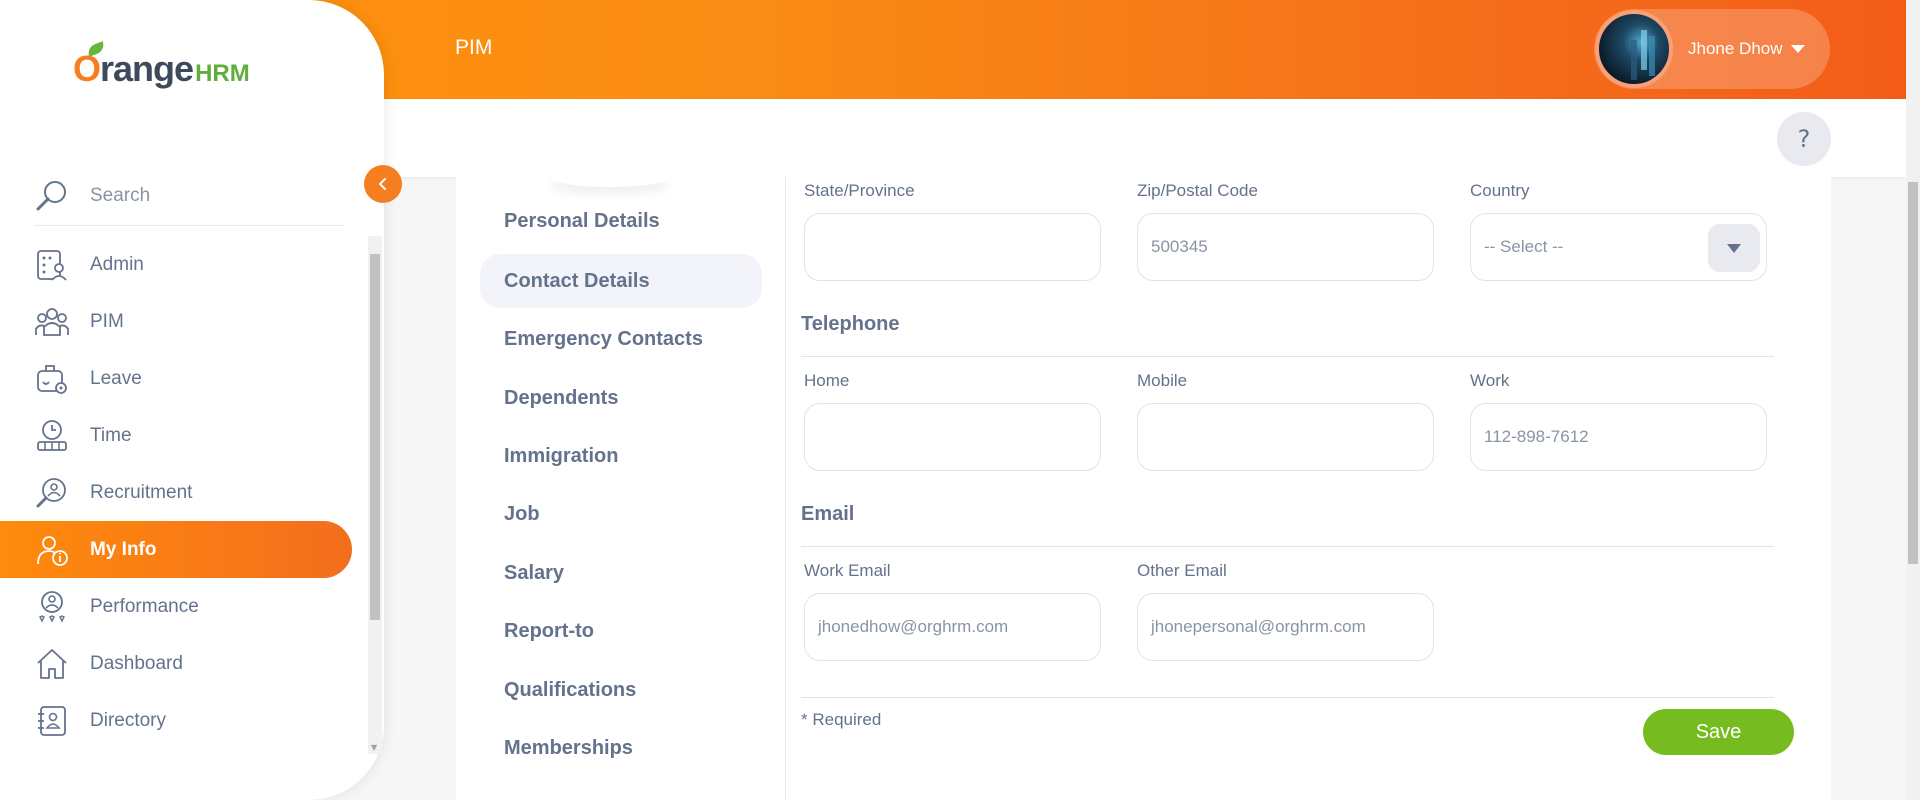 This screenshot has width=1920, height=800. Describe the element at coordinates (952, 437) in the screenshot. I see `home-phone-input` at that location.